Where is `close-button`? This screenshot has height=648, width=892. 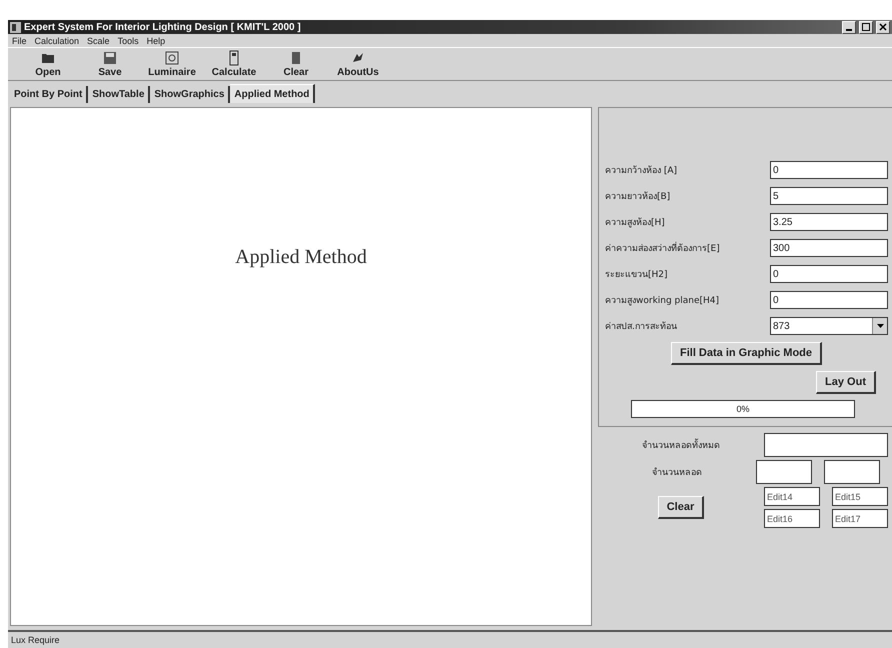 close-button is located at coordinates (883, 27).